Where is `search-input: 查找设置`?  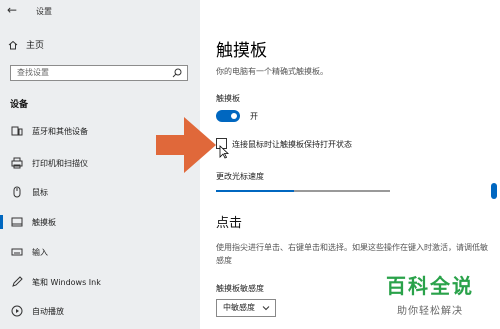 search-input: 查找设置 is located at coordinates (99, 73).